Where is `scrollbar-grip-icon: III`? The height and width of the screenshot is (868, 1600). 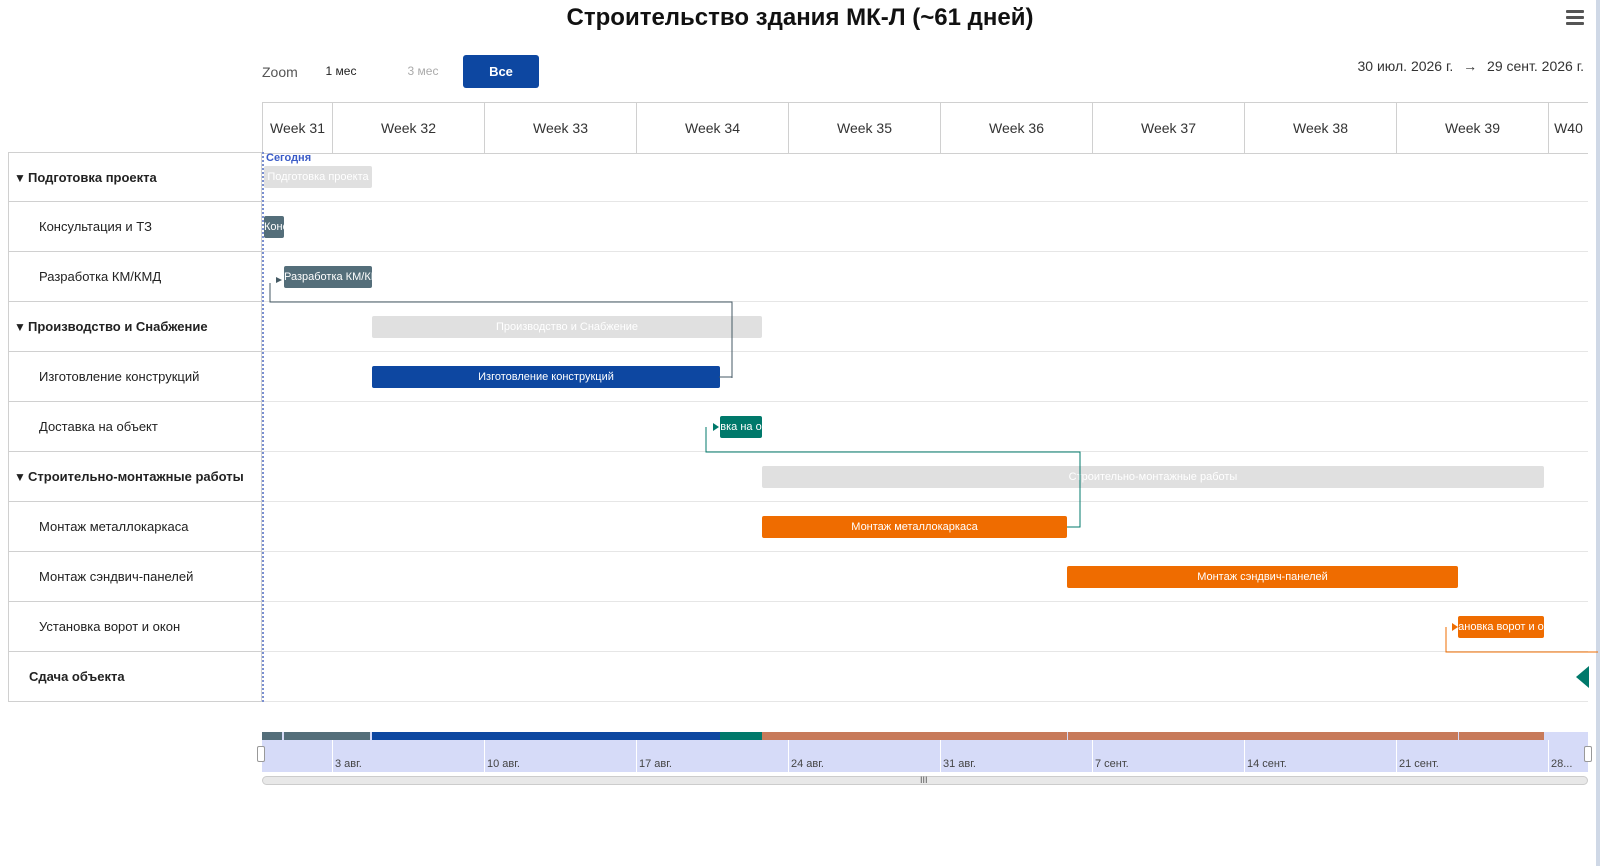
scrollbar-grip-icon: III is located at coordinates (924, 780).